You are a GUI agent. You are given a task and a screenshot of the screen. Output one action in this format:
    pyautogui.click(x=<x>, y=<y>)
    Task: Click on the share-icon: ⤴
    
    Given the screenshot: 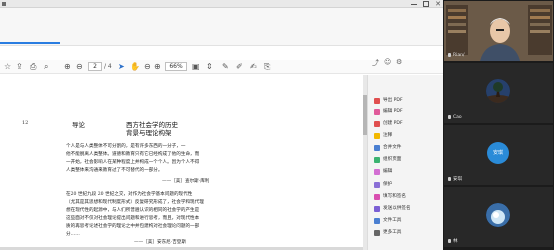 What is the action you would take?
    pyautogui.click(x=375, y=63)
    